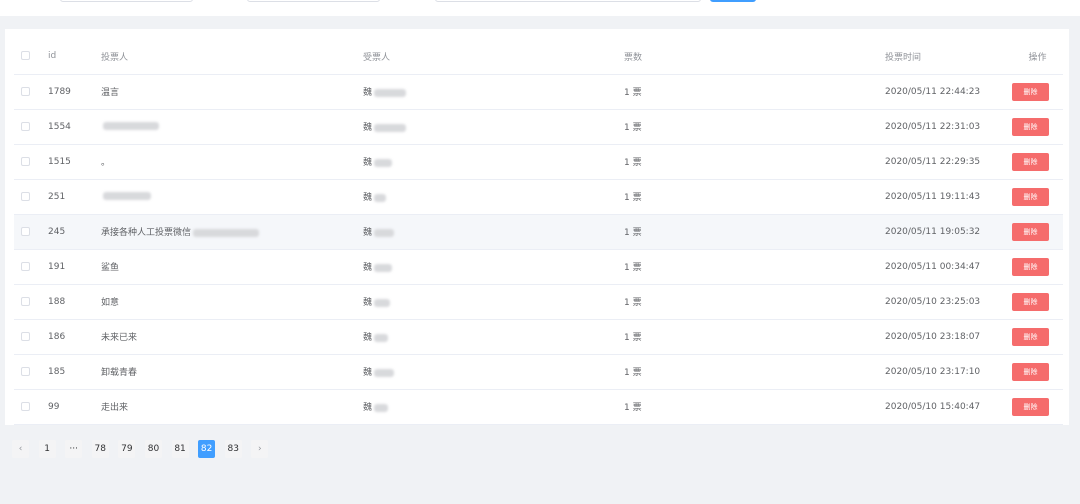 This screenshot has height=504, width=1080. I want to click on cell-id: 185, so click(74, 372).